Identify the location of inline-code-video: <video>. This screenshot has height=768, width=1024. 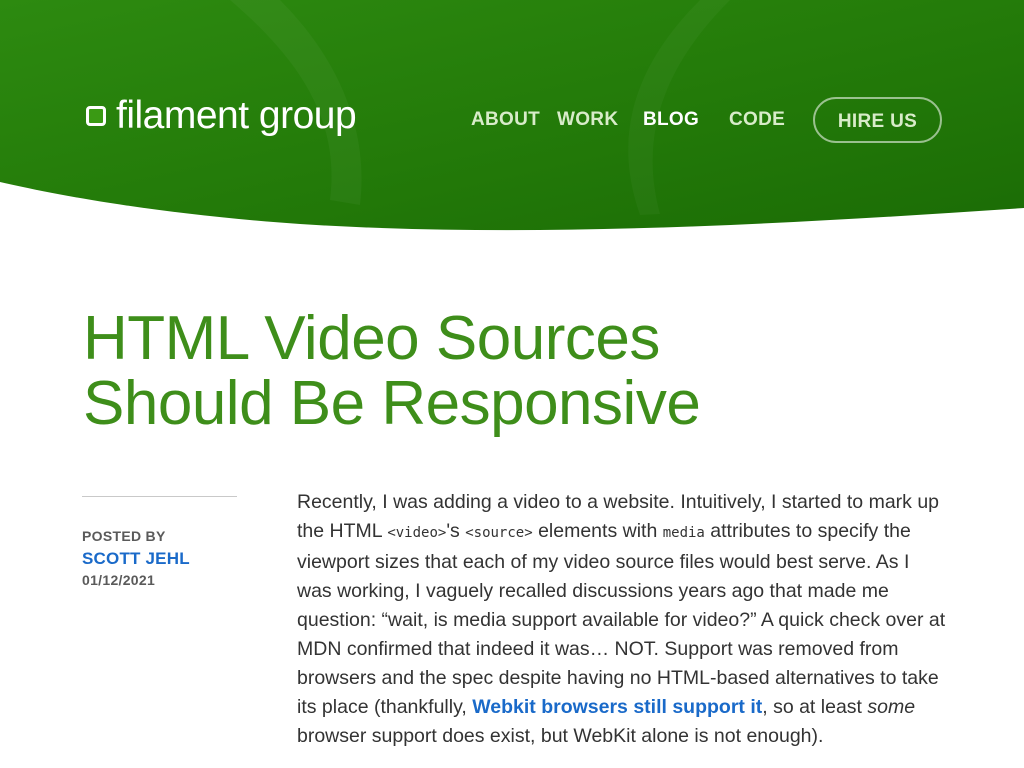
(417, 533).